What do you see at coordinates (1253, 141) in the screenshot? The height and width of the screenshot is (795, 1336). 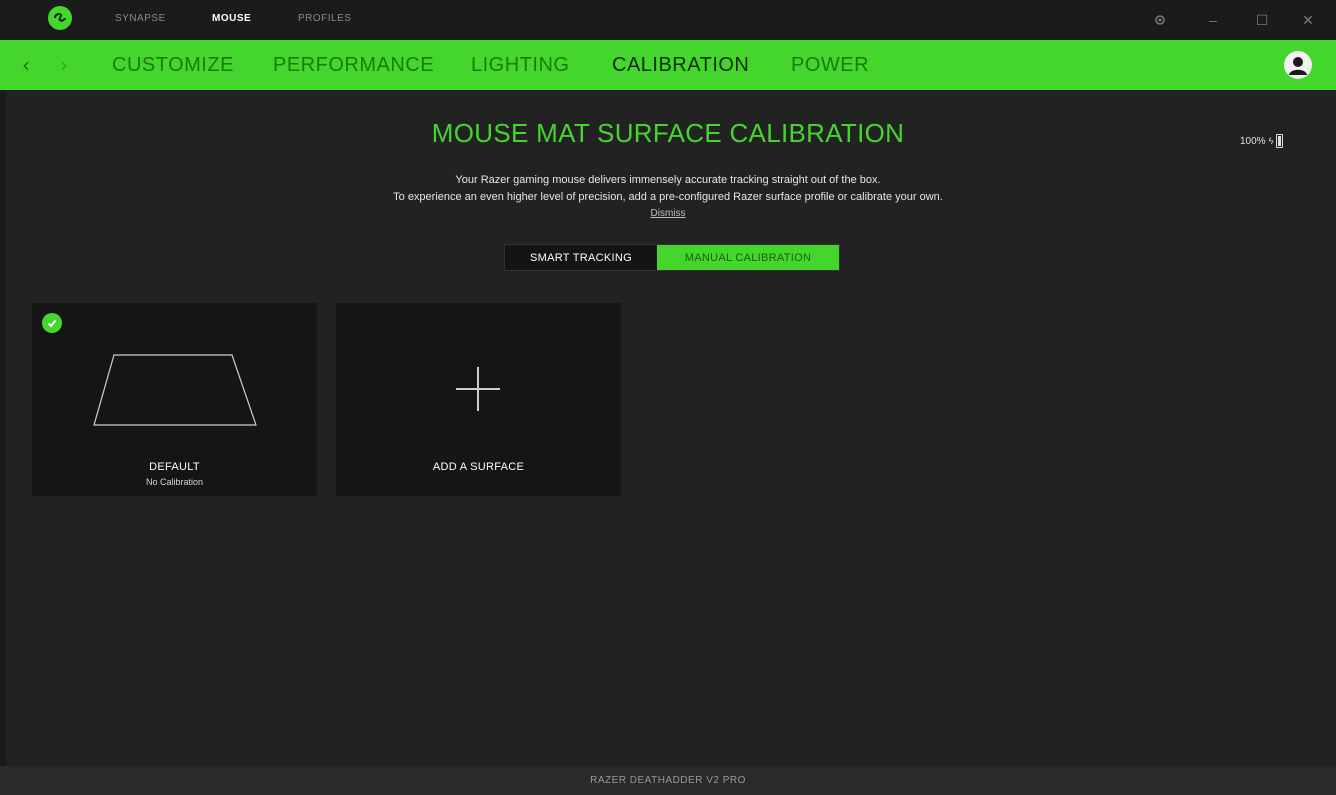 I see `battery-percent: 100%` at bounding box center [1253, 141].